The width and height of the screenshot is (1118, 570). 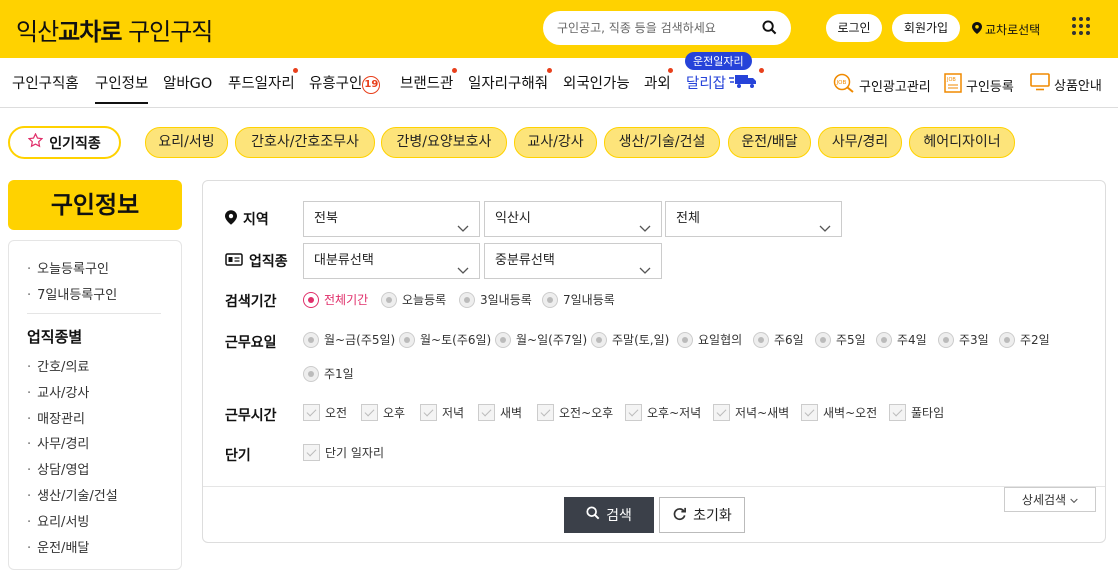 What do you see at coordinates (706, 84) in the screenshot?
I see `nav-dallijob-label: 달리잡` at bounding box center [706, 84].